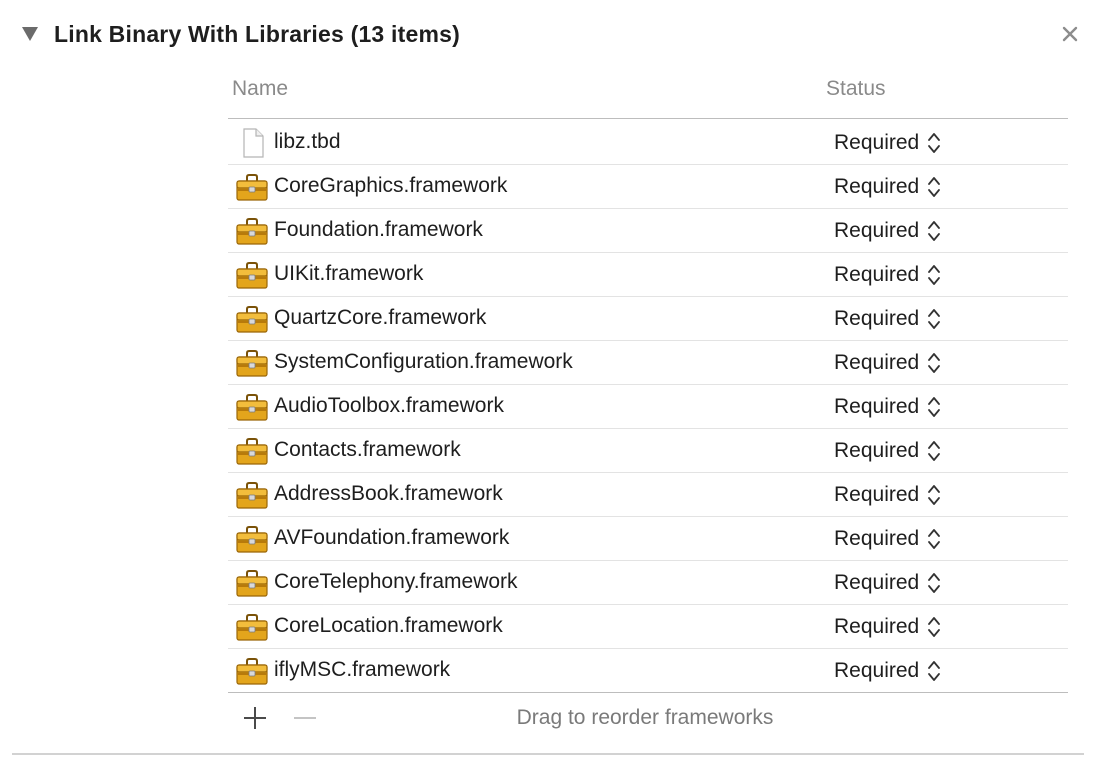  I want to click on disclosure-triangle-icon, so click(30, 34).